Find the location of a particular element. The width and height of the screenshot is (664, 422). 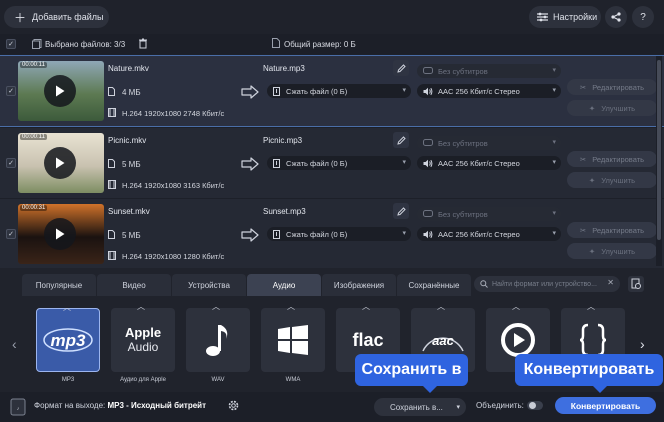

format-tab: Изображения is located at coordinates (359, 285).